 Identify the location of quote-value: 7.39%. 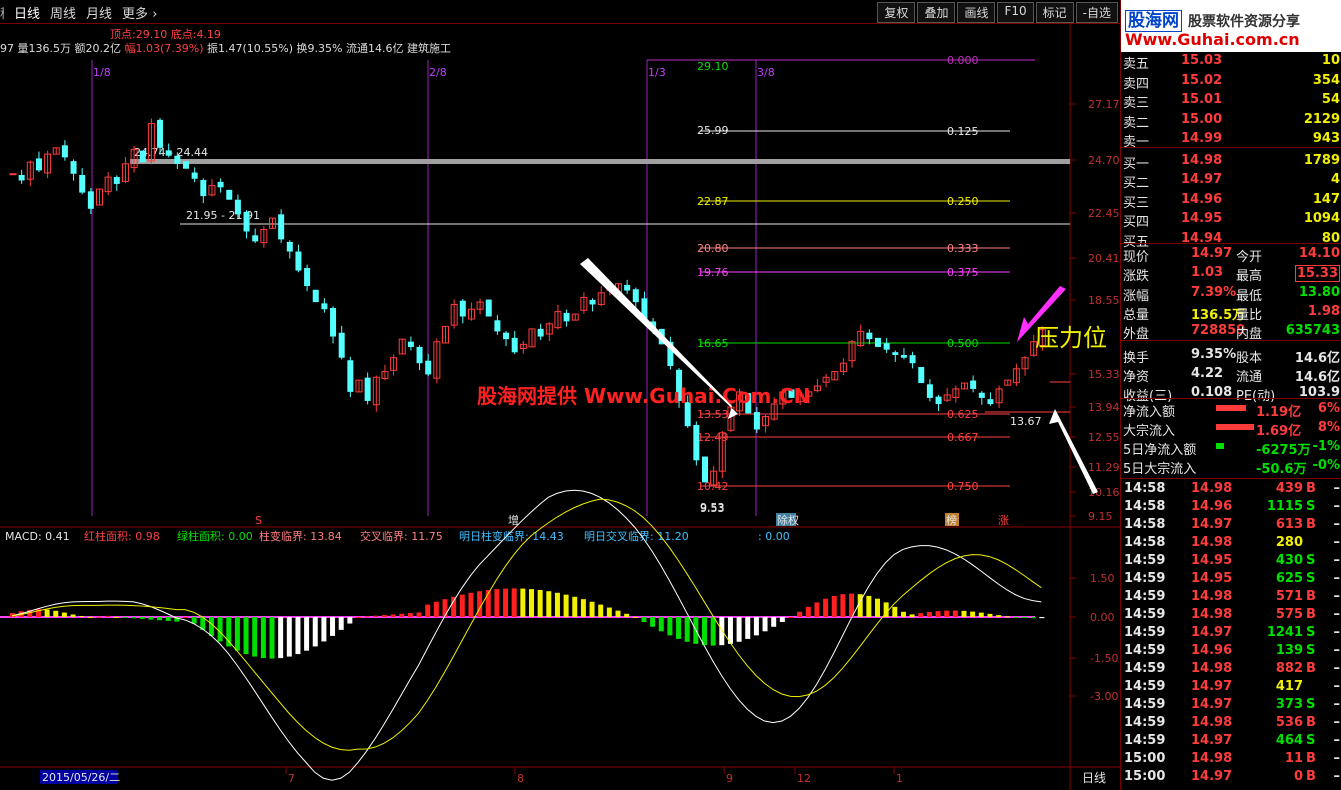
(1214, 292).